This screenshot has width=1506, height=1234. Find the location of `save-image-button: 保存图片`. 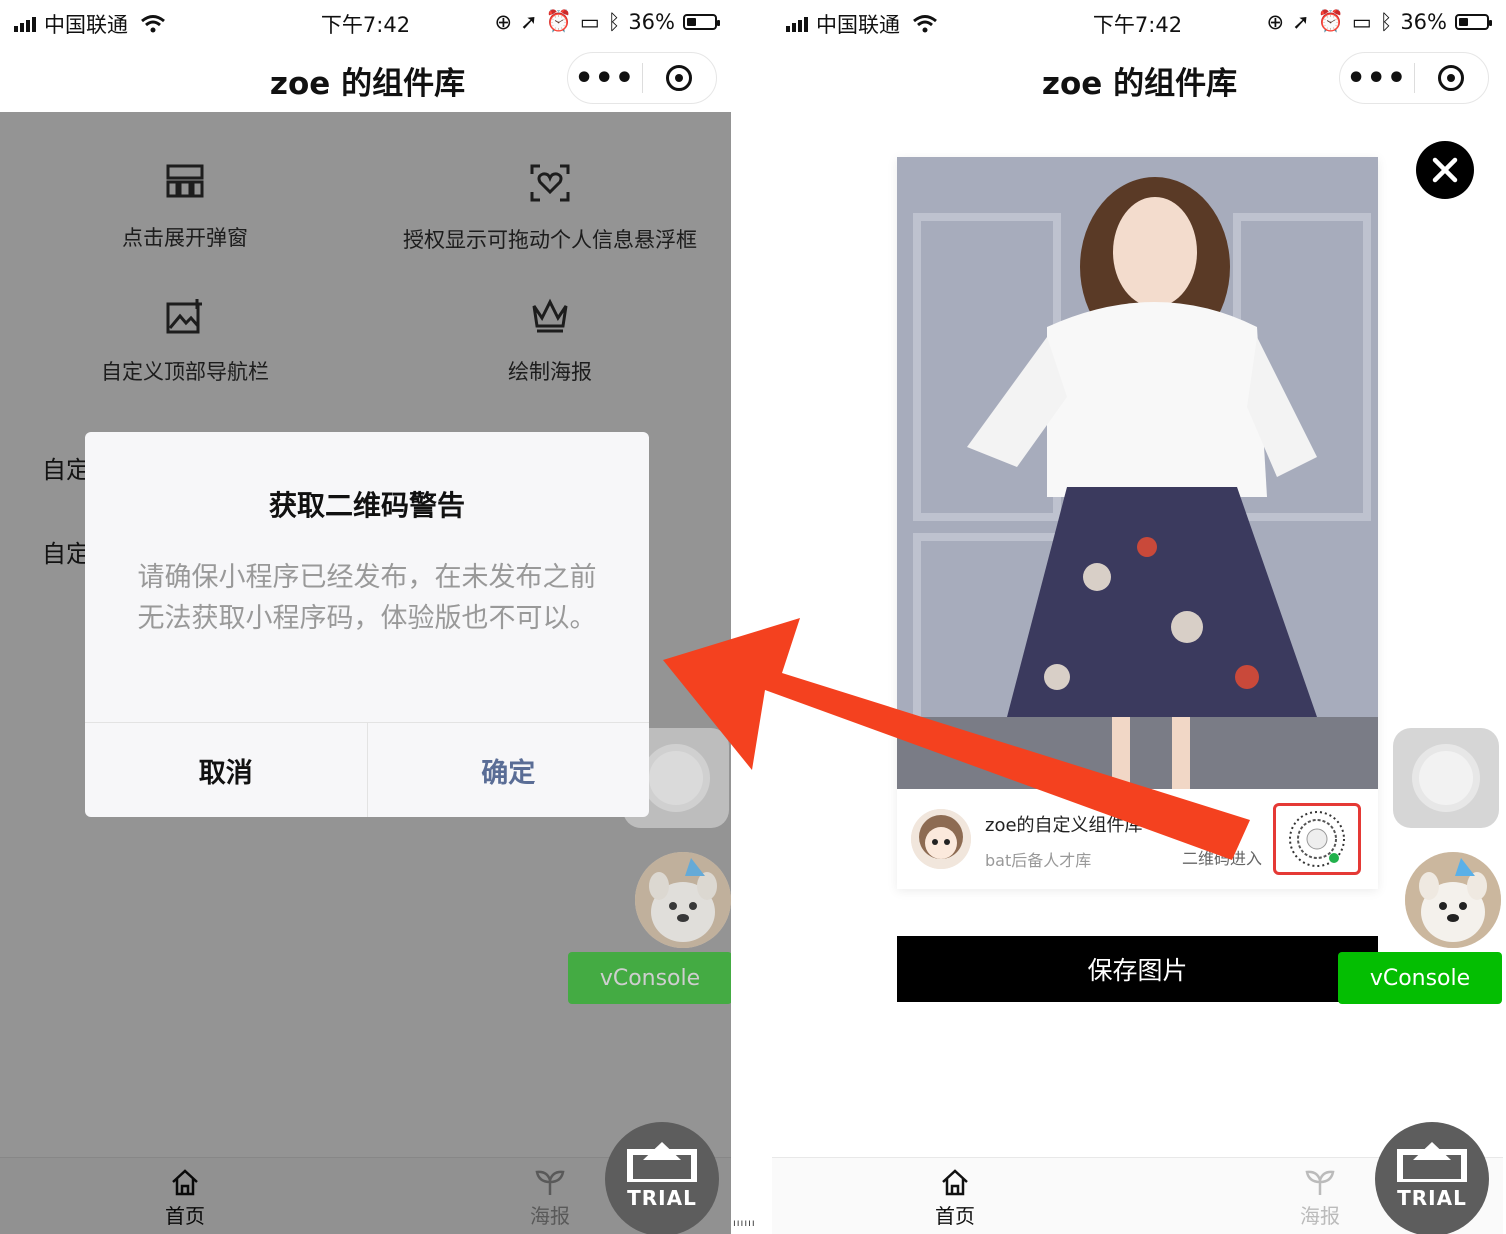

save-image-button: 保存图片 is located at coordinates (1137, 969).